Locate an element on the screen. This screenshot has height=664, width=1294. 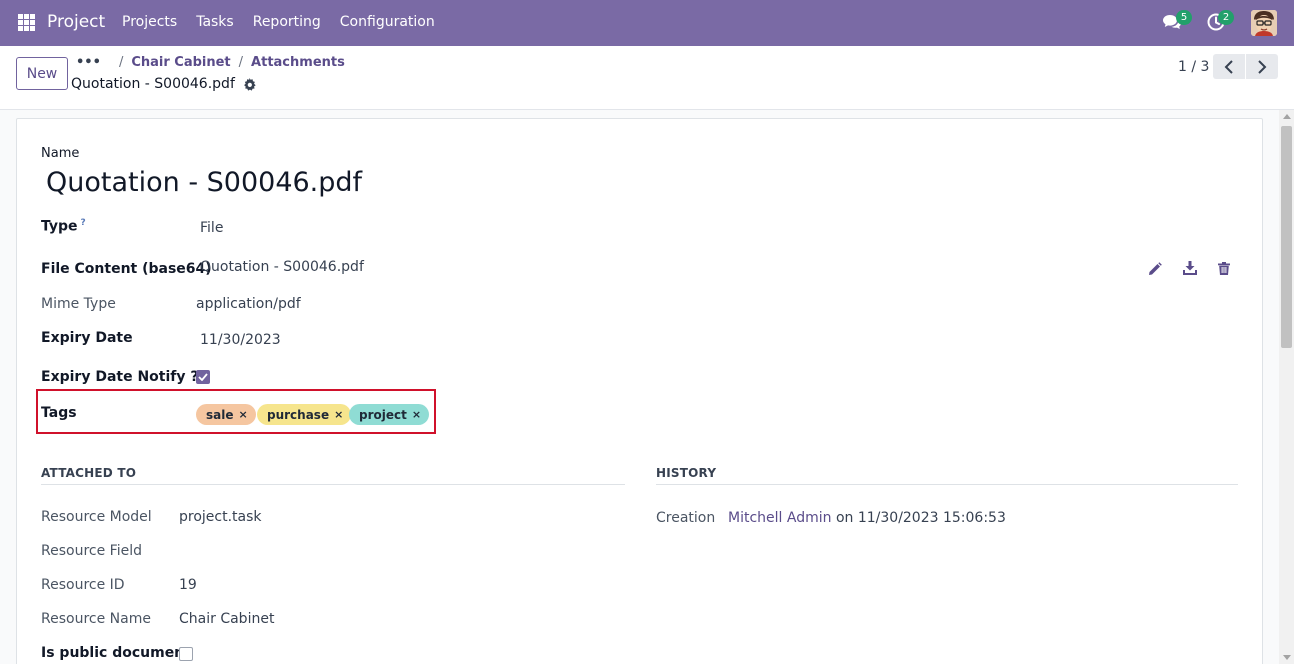
avatar-face-icon is located at coordinates (1264, 23).